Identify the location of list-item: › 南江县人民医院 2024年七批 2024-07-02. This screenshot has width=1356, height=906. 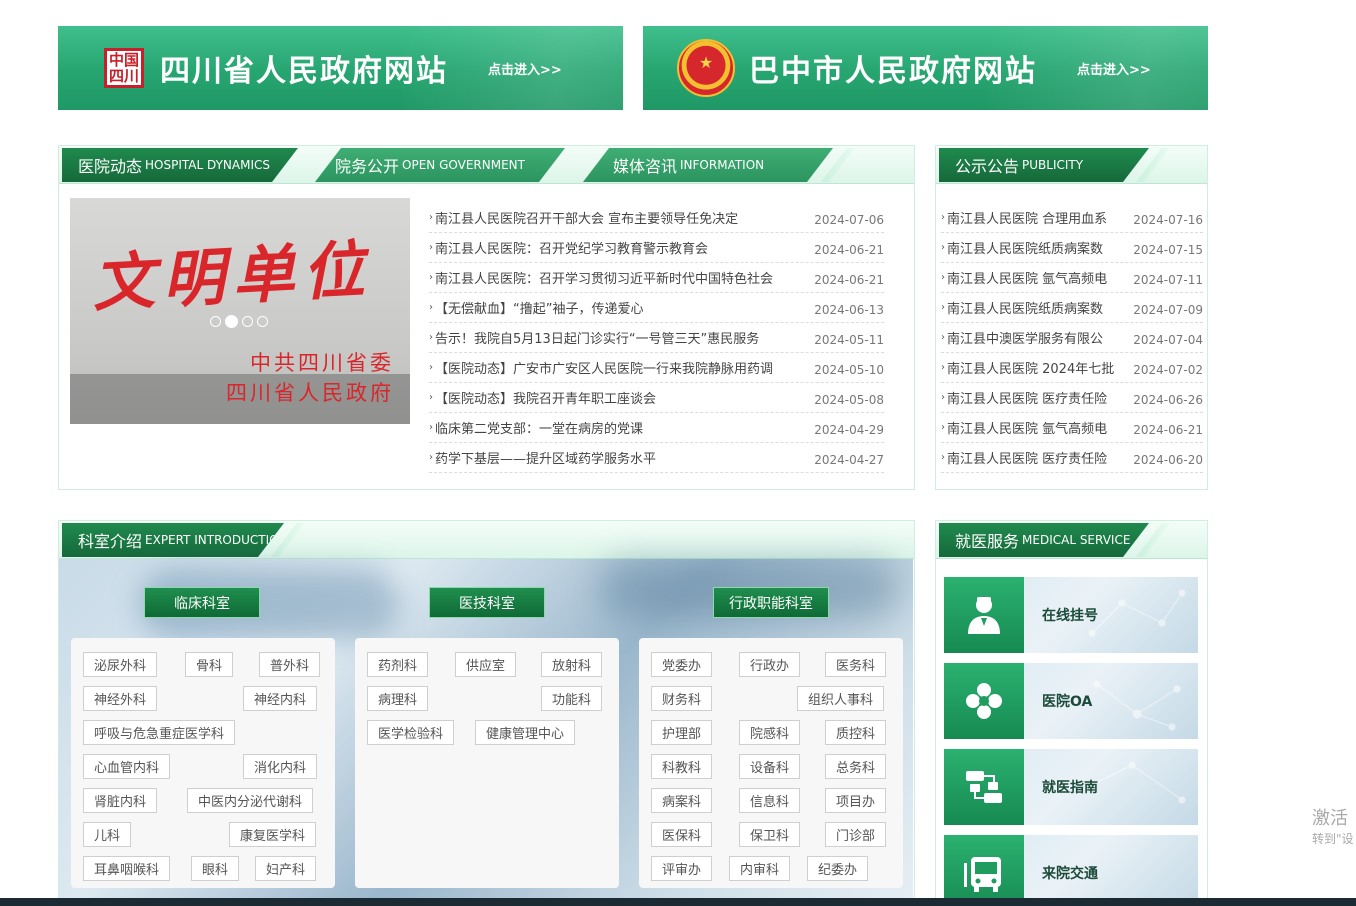
(1072, 368).